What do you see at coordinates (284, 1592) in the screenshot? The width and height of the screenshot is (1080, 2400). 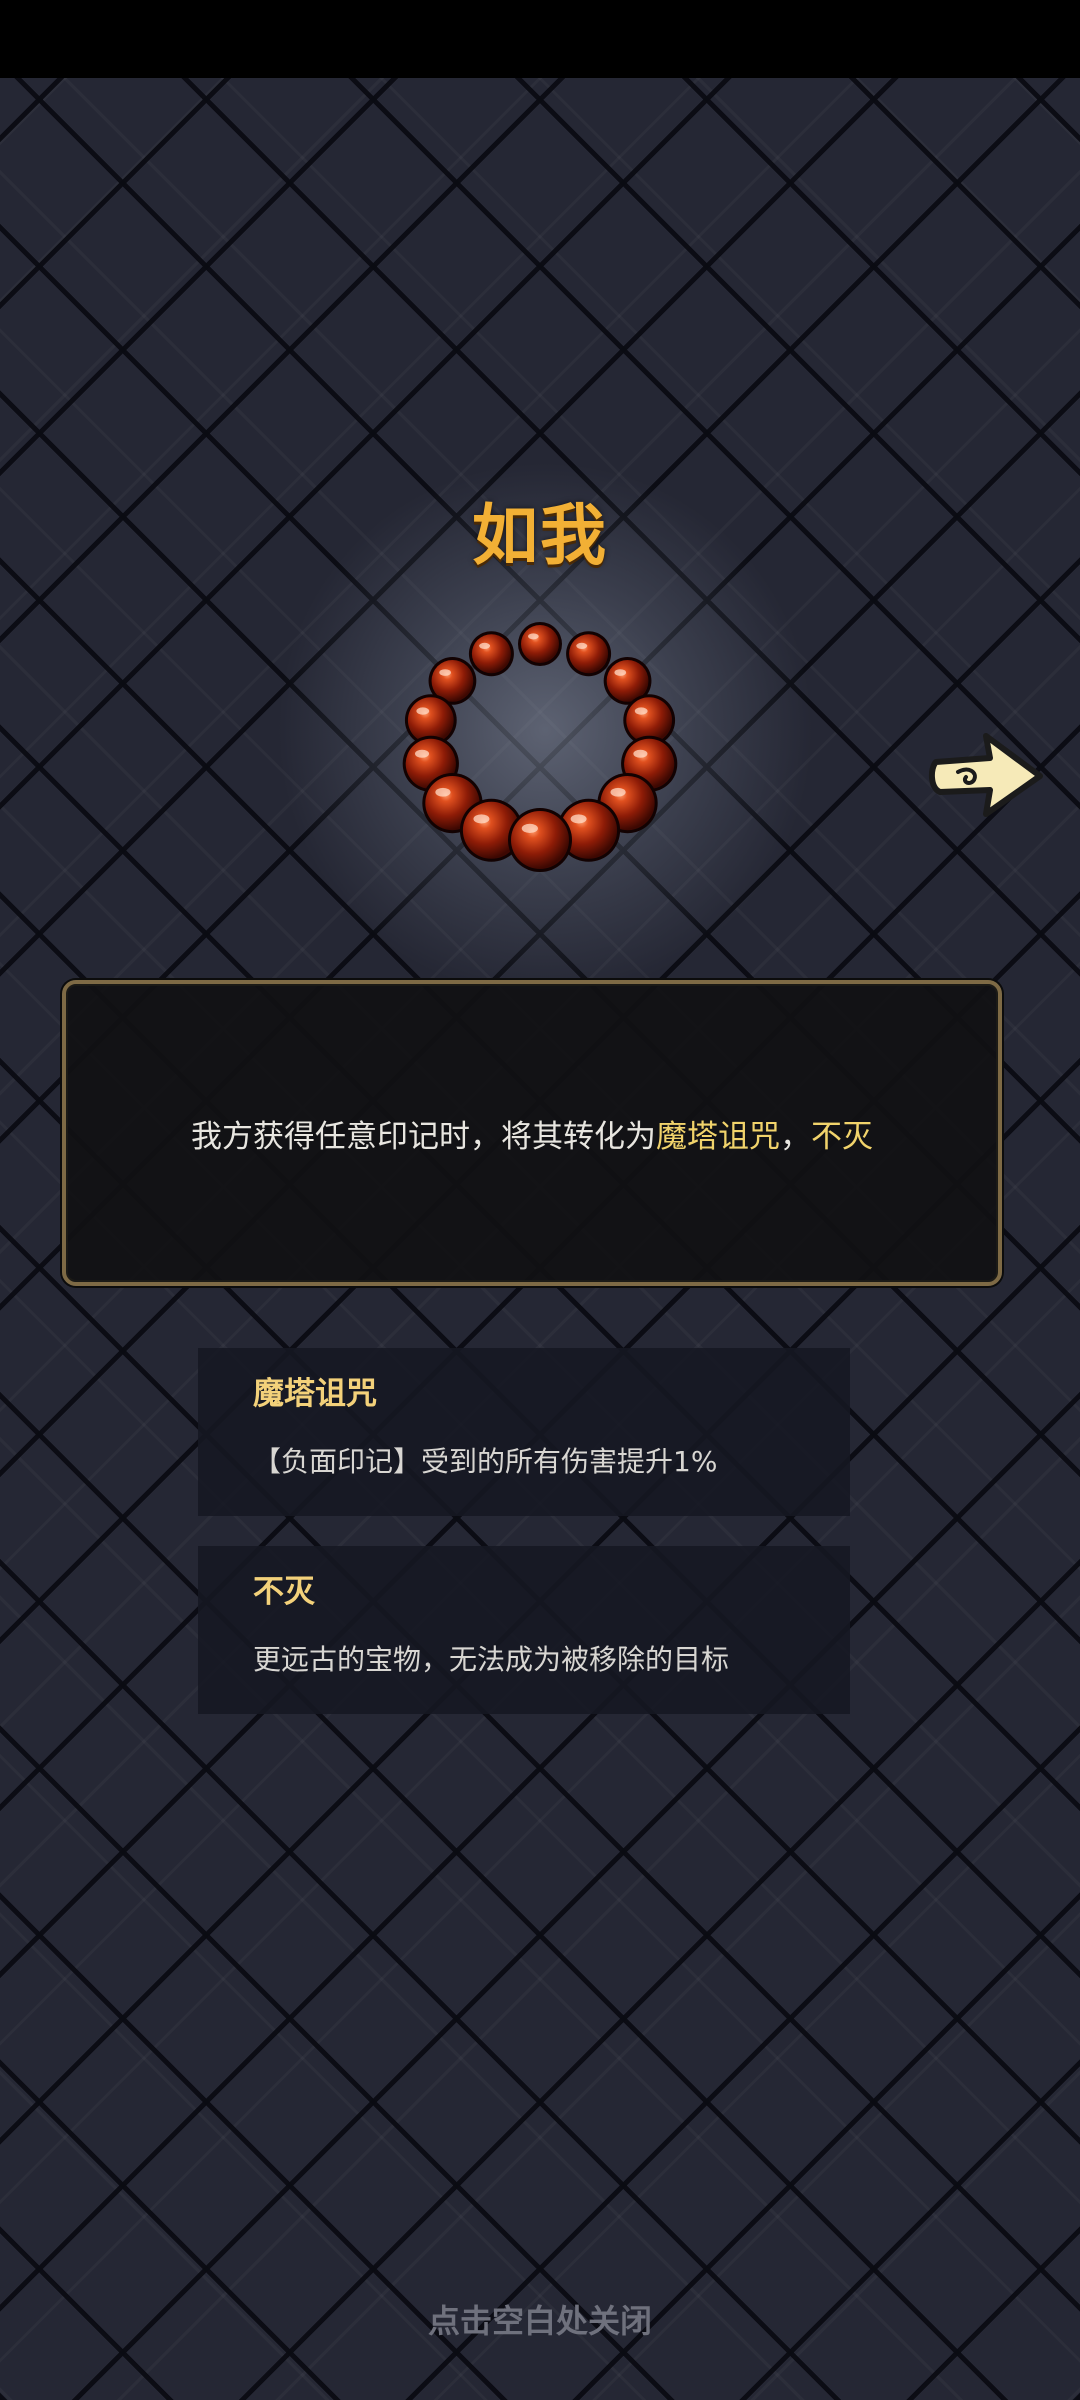 I see `keyword-title: 不灭` at bounding box center [284, 1592].